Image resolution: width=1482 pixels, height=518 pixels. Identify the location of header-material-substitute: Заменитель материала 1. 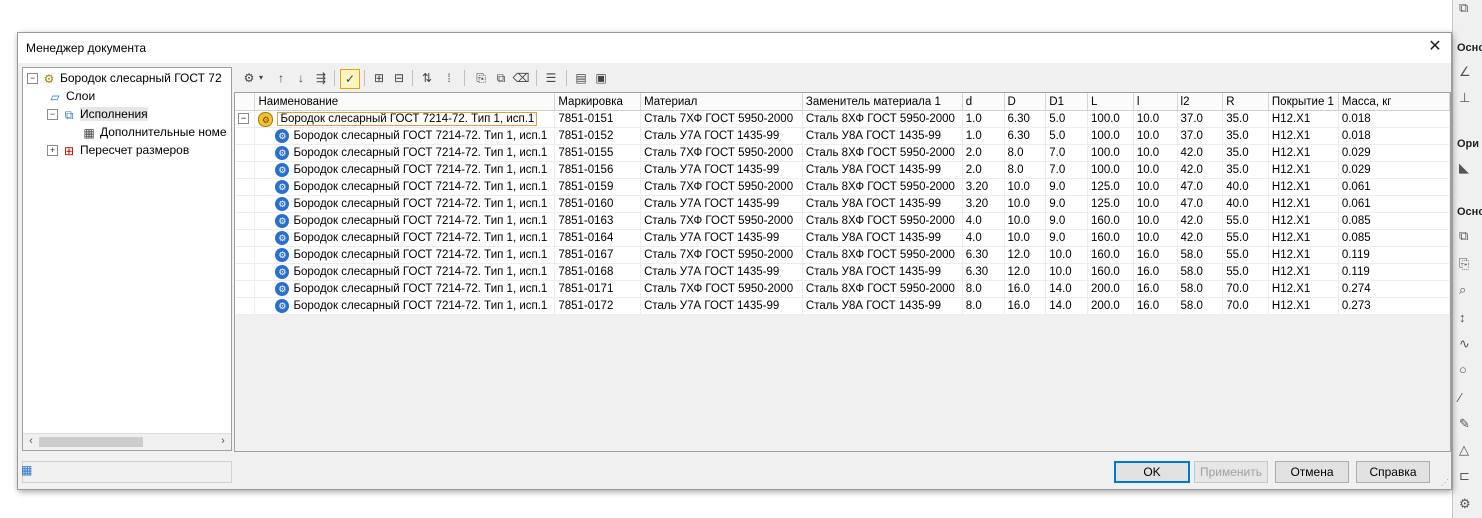
(882, 102).